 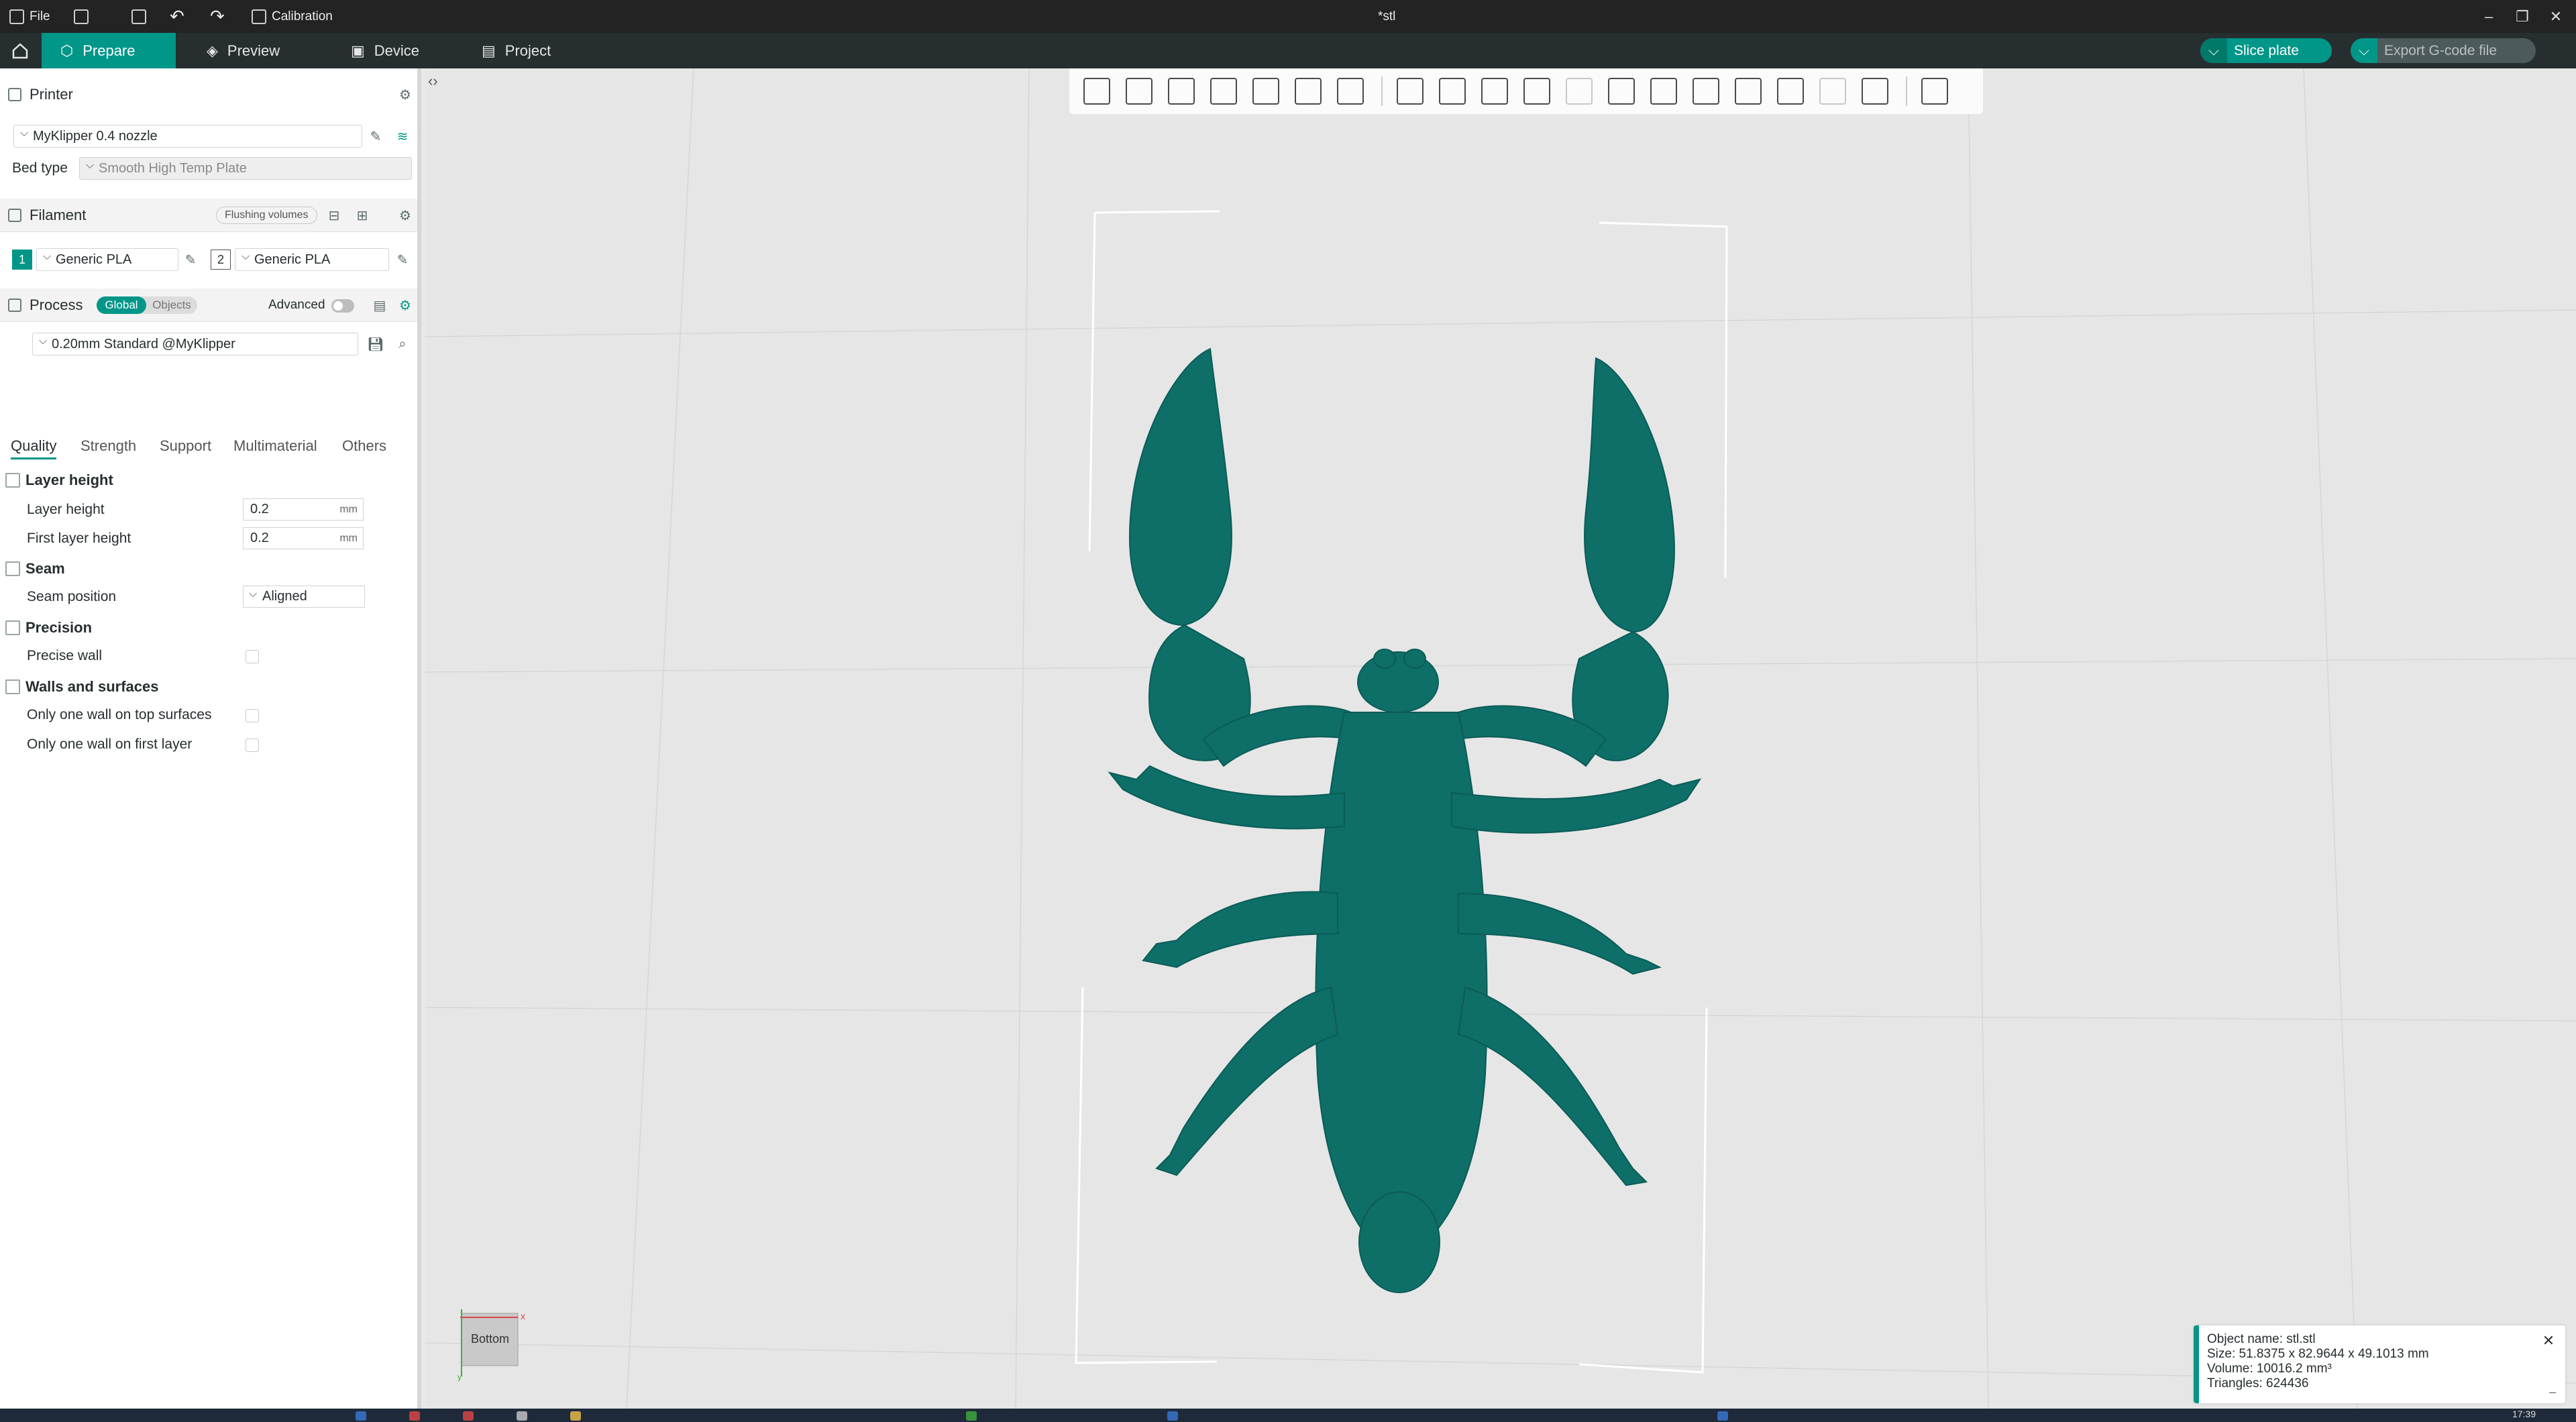 What do you see at coordinates (14, 305) in the screenshot?
I see `process-icon` at bounding box center [14, 305].